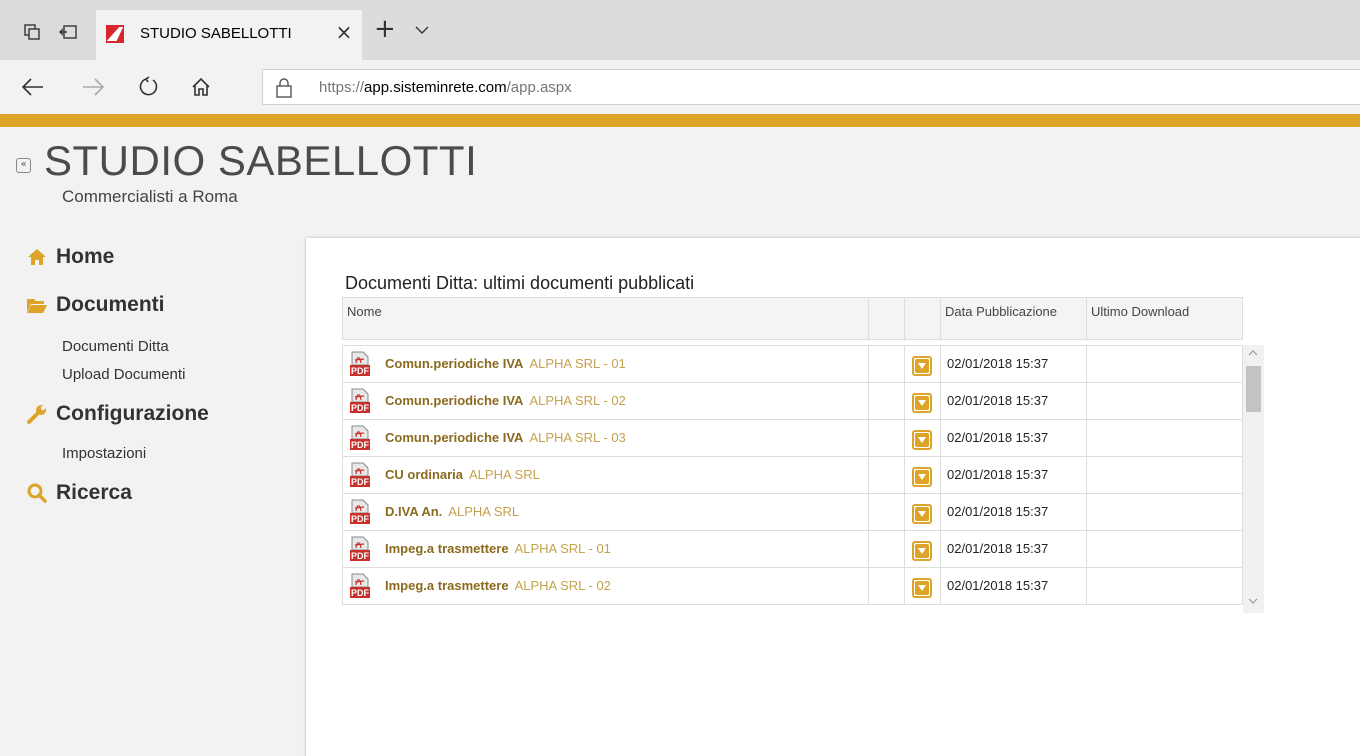 The width and height of the screenshot is (1360, 756). I want to click on tab-list-chevron-icon, so click(422, 30).